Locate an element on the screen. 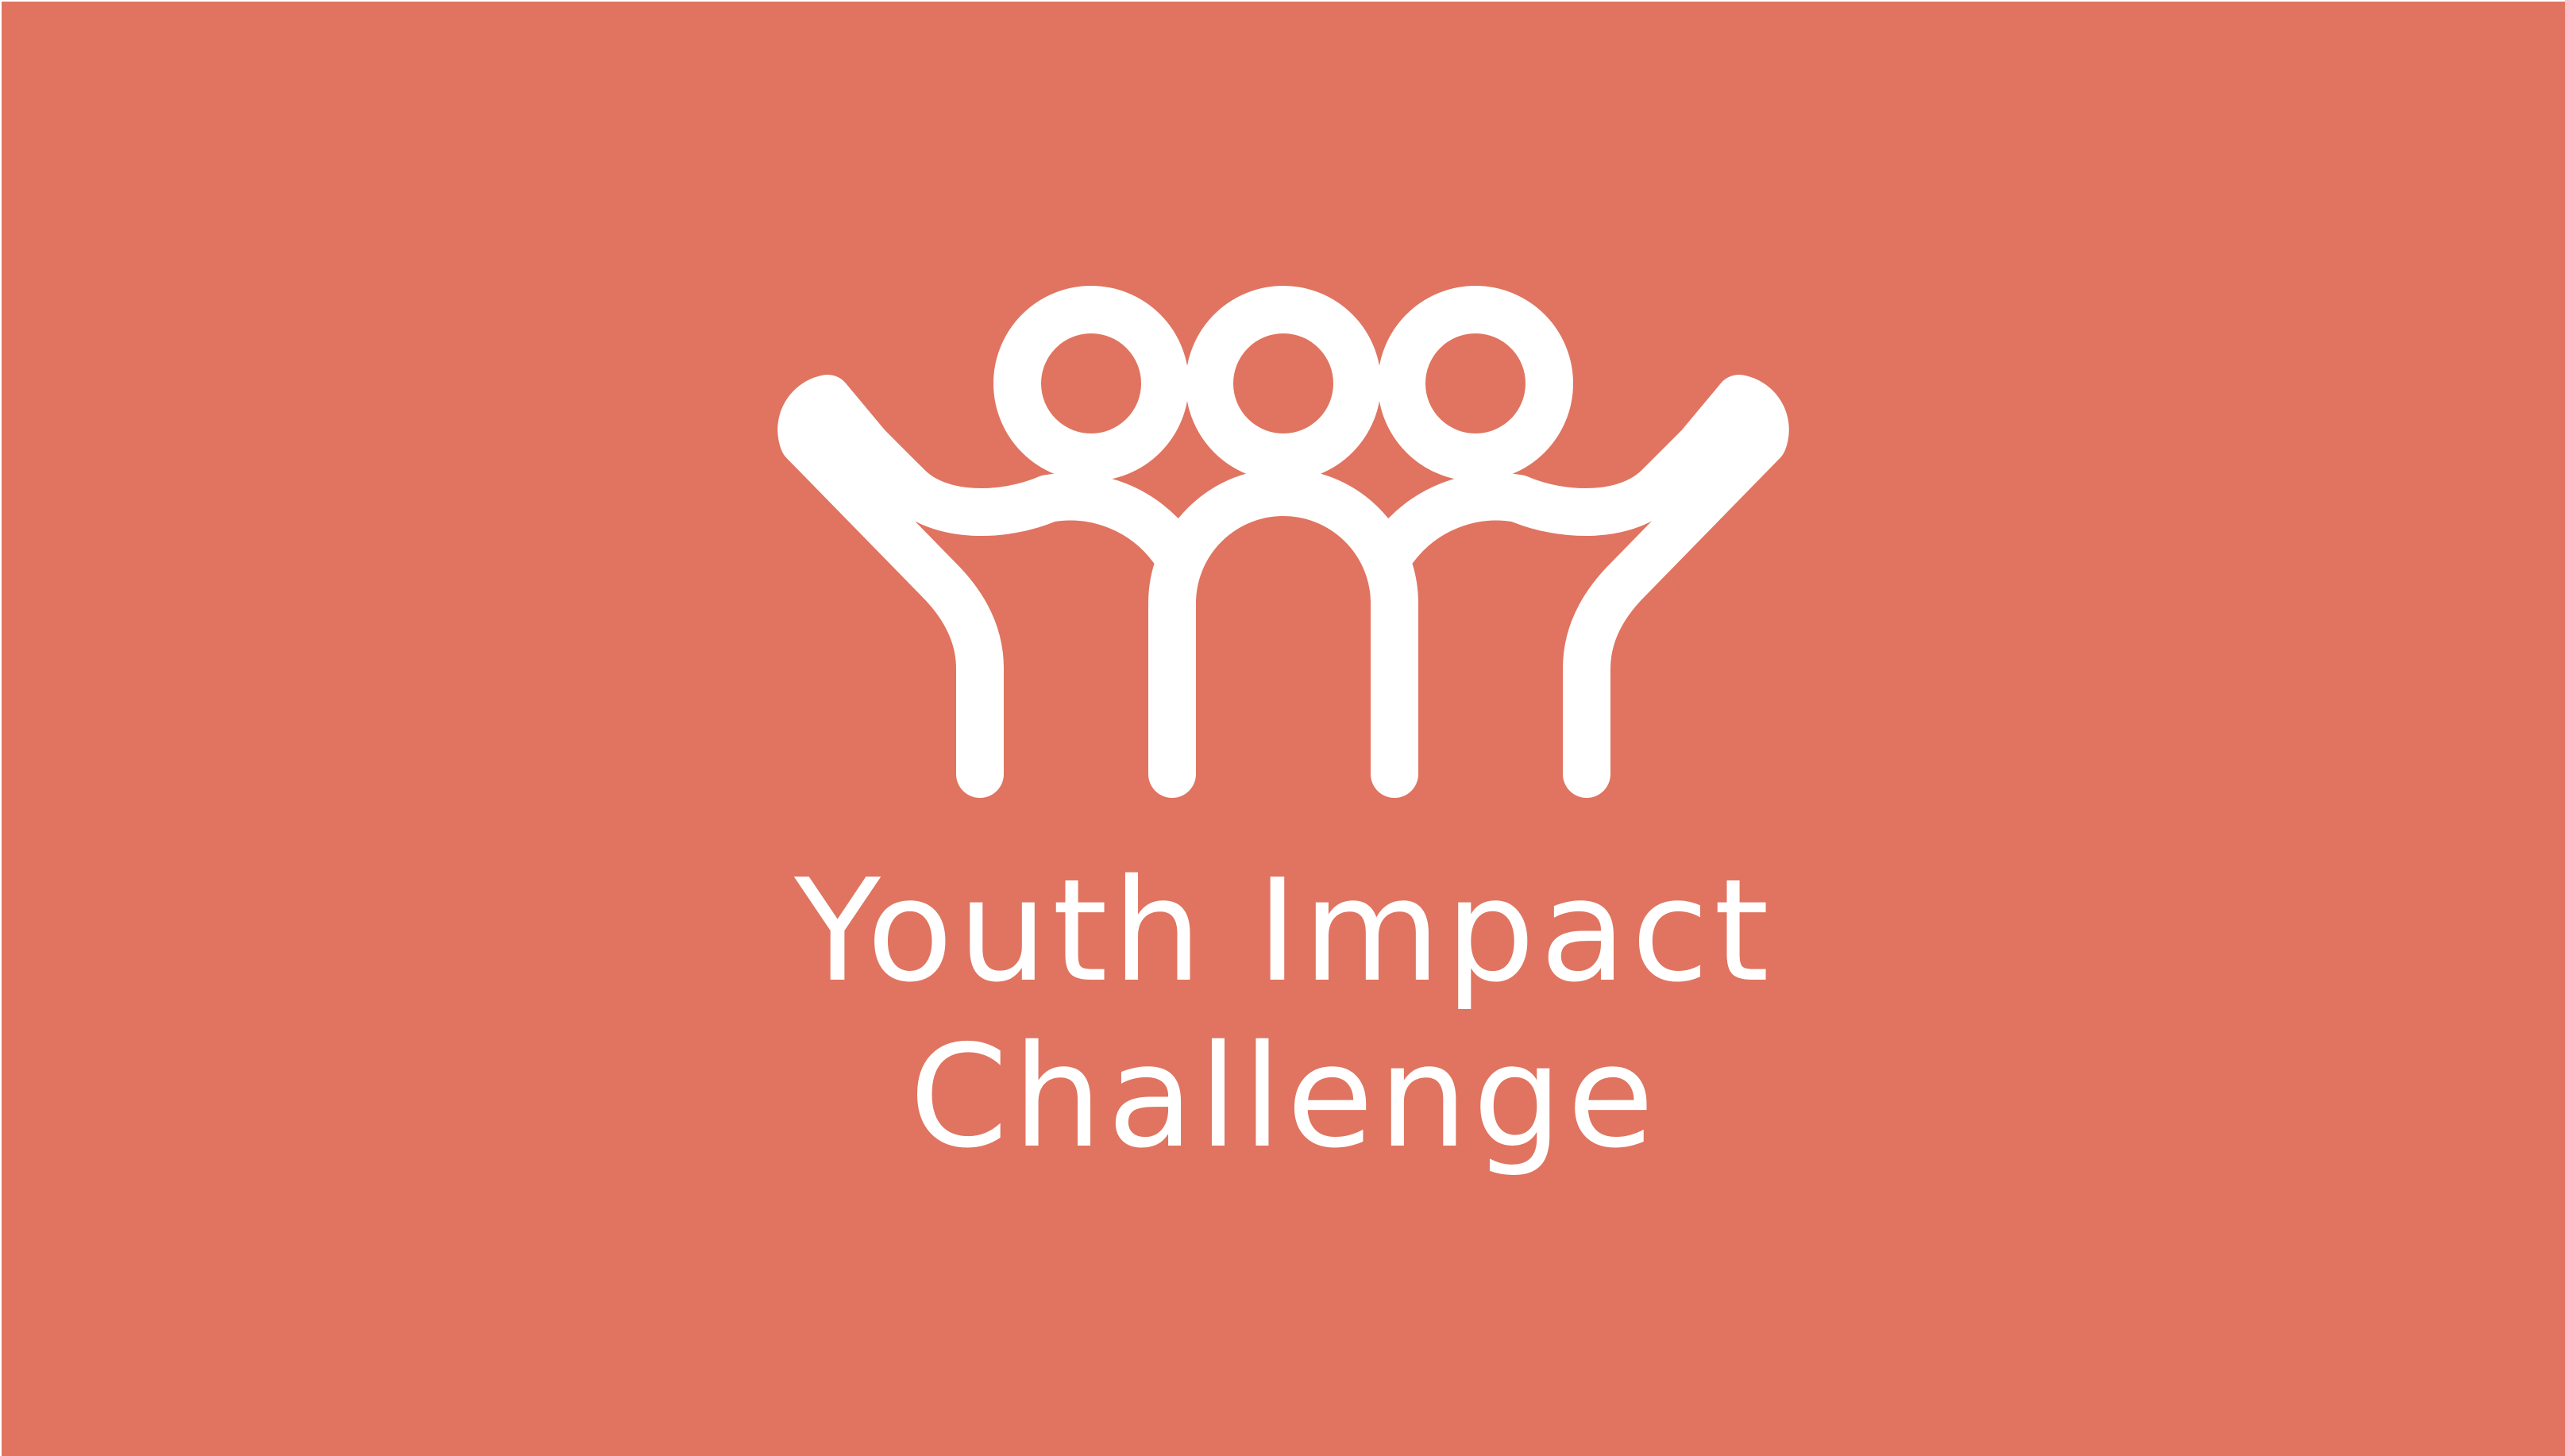 This screenshot has height=1456, width=2565. left-raised-arm is located at coordinates (924, 586).